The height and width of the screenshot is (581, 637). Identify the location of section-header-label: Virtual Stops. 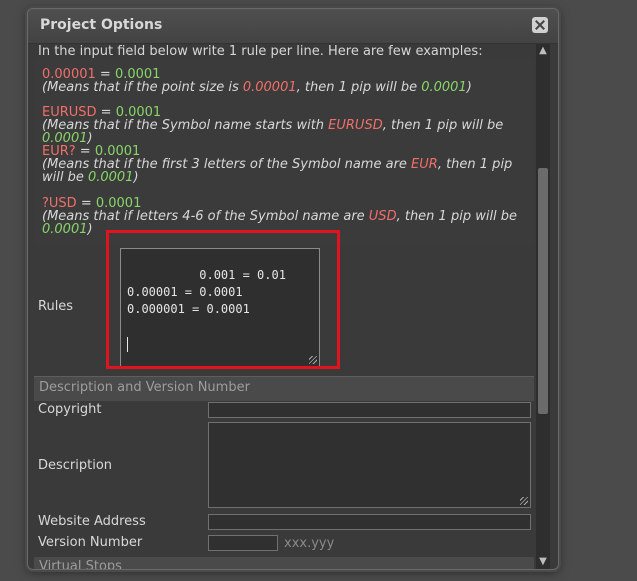
(80, 564).